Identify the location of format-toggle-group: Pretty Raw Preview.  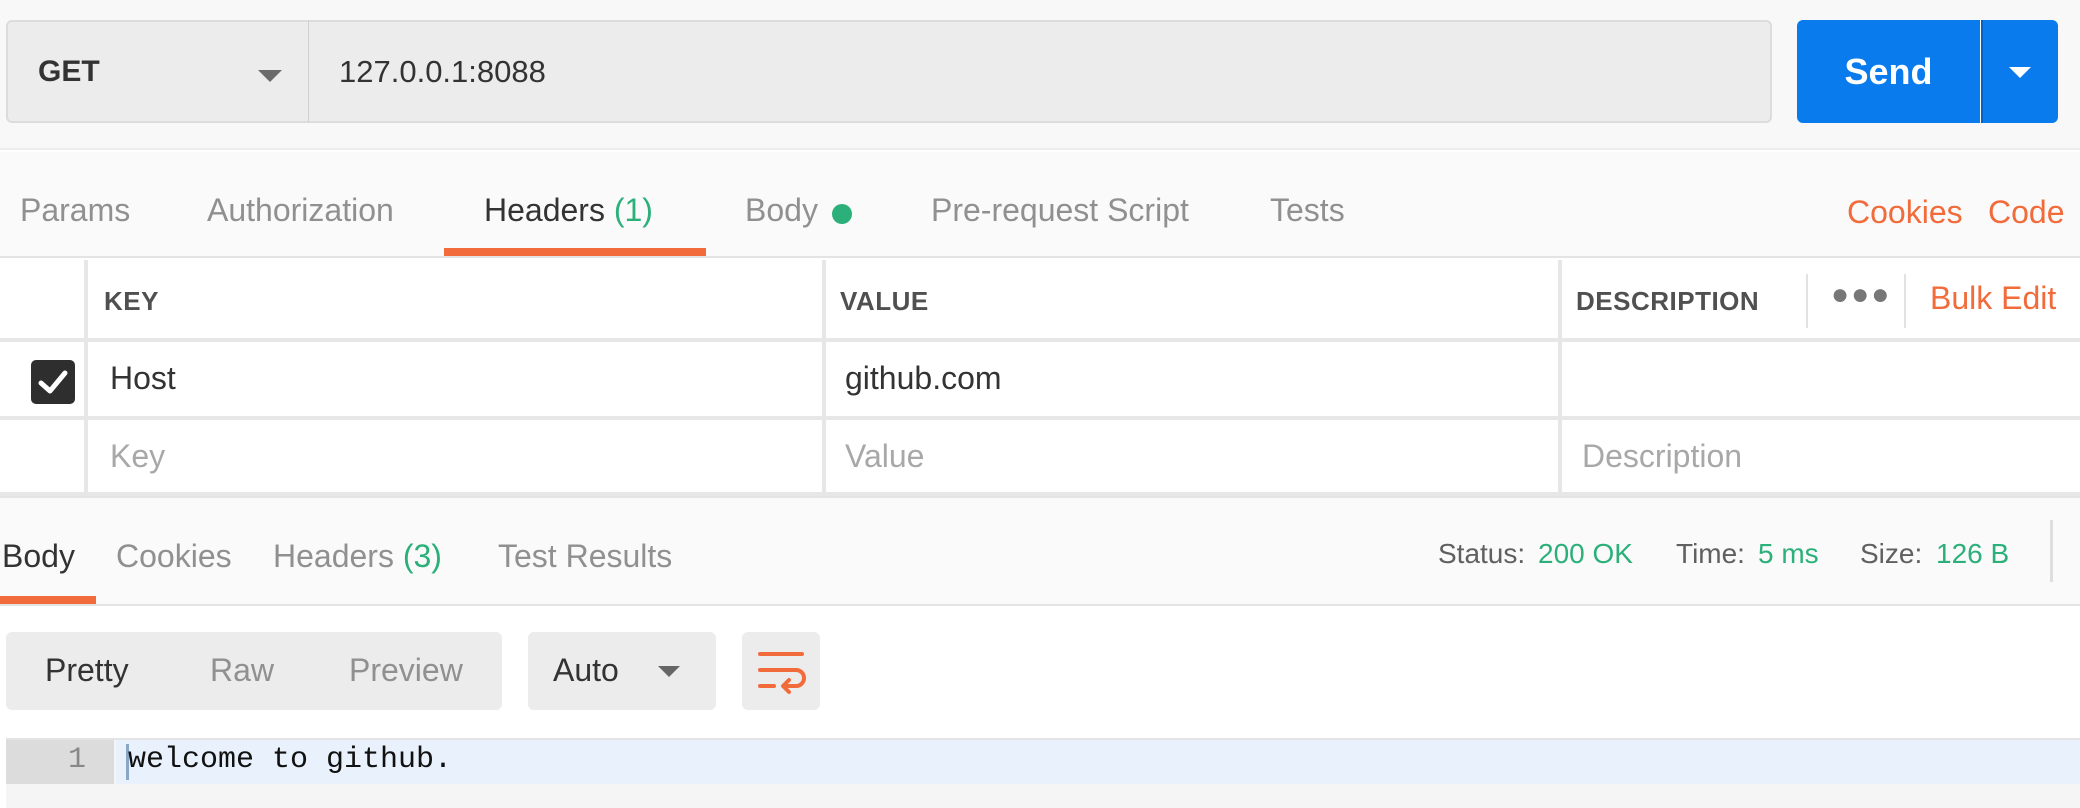
(254, 671).